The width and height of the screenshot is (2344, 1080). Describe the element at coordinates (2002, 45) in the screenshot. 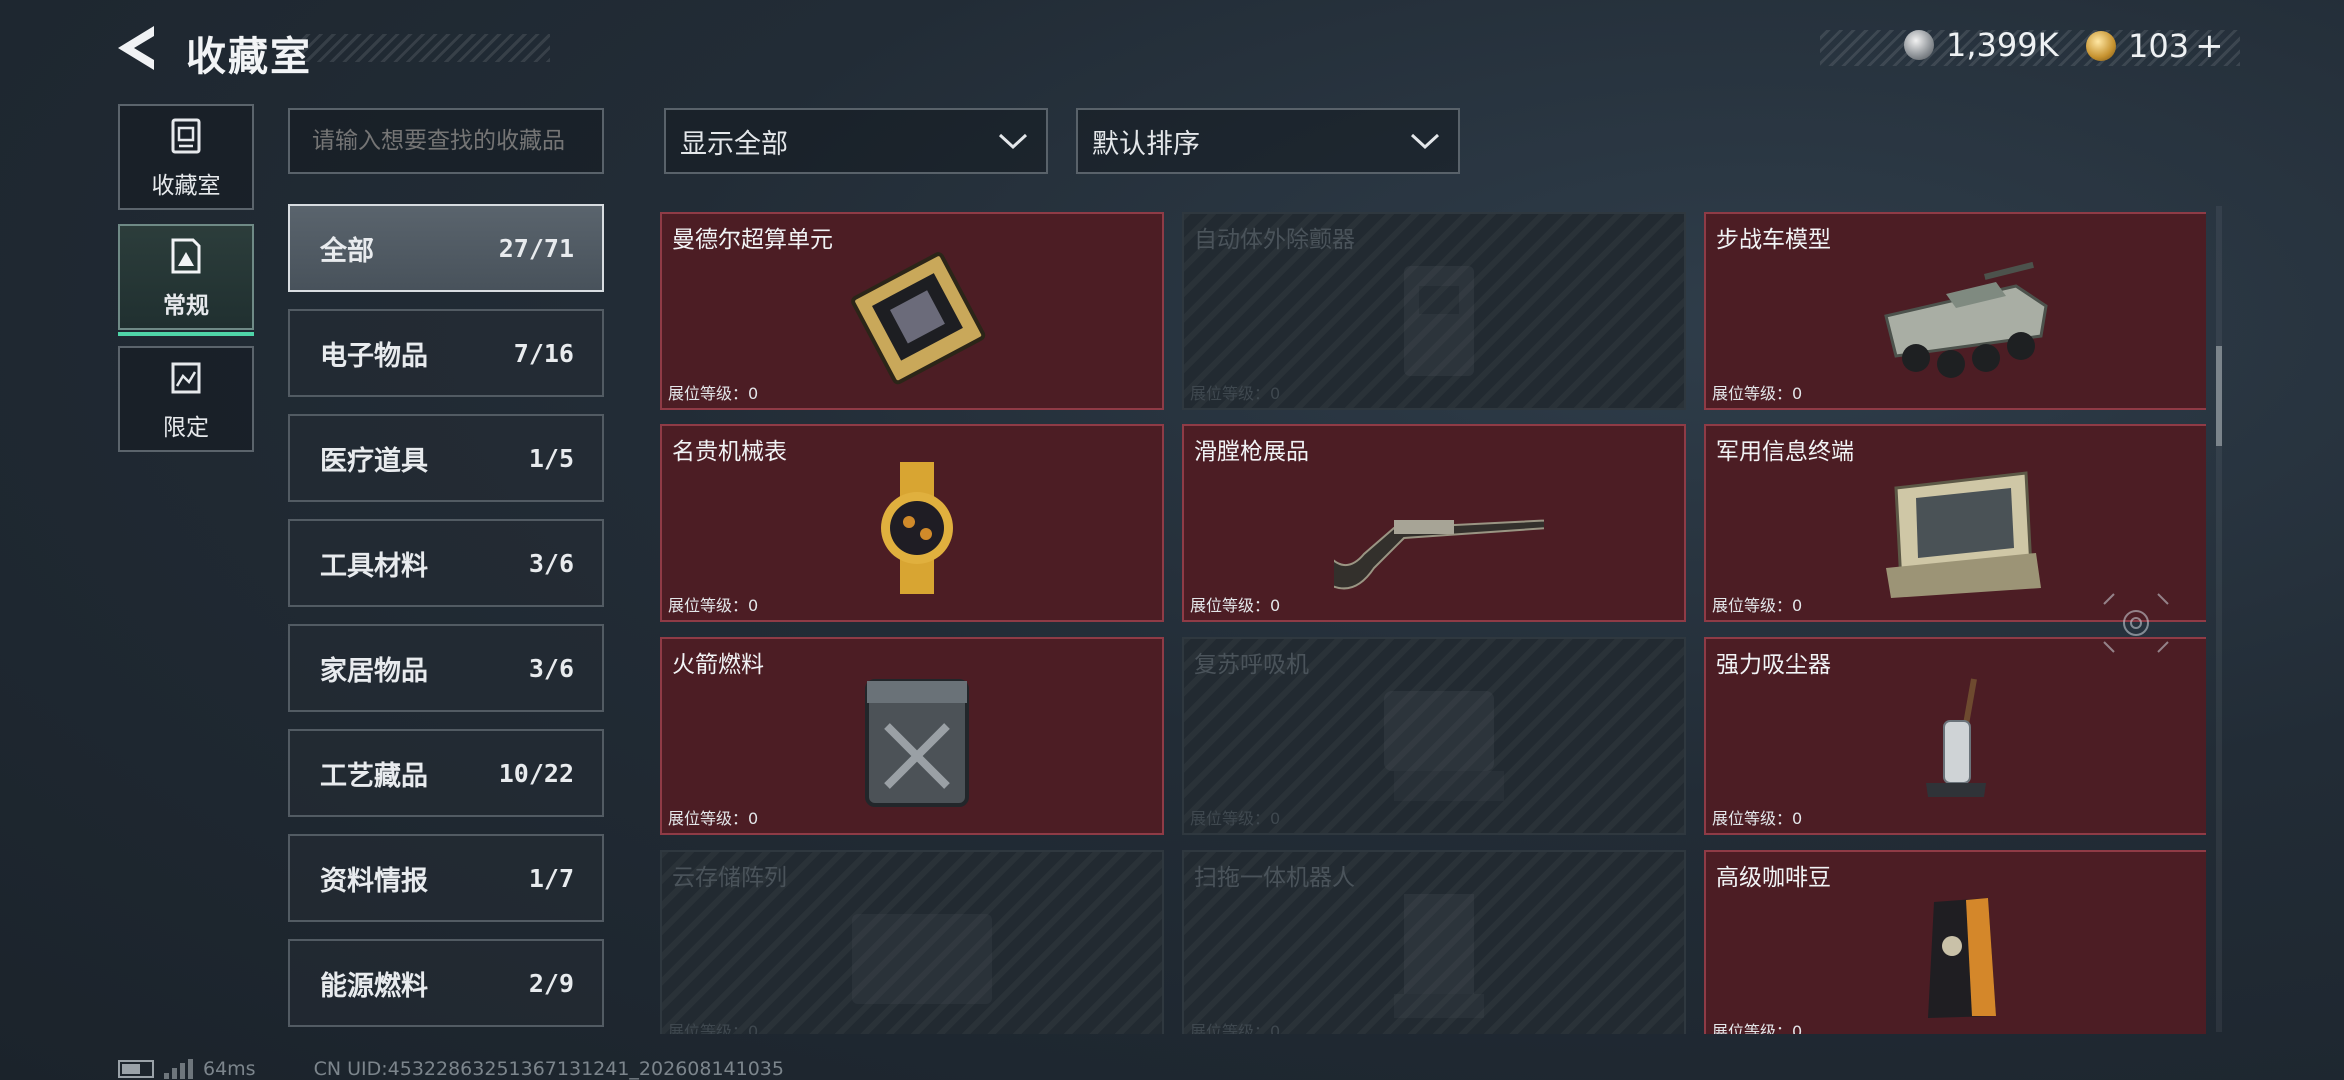

I see `silver-currency-value: 1,399K` at that location.